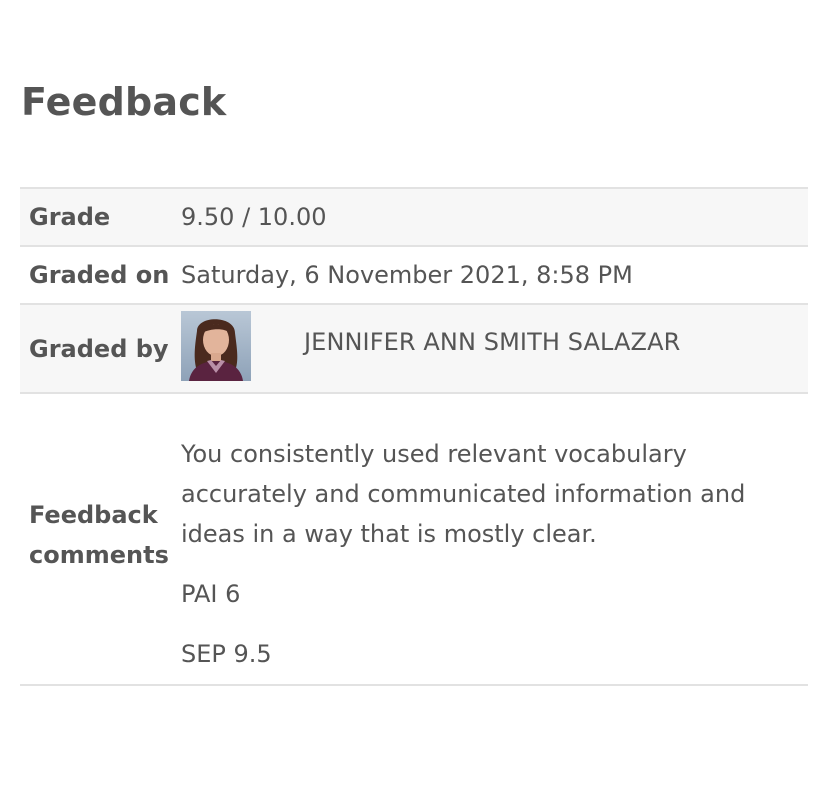  Describe the element at coordinates (226, 654) in the screenshot. I see `comment-paragraph: SEP 9.5` at that location.